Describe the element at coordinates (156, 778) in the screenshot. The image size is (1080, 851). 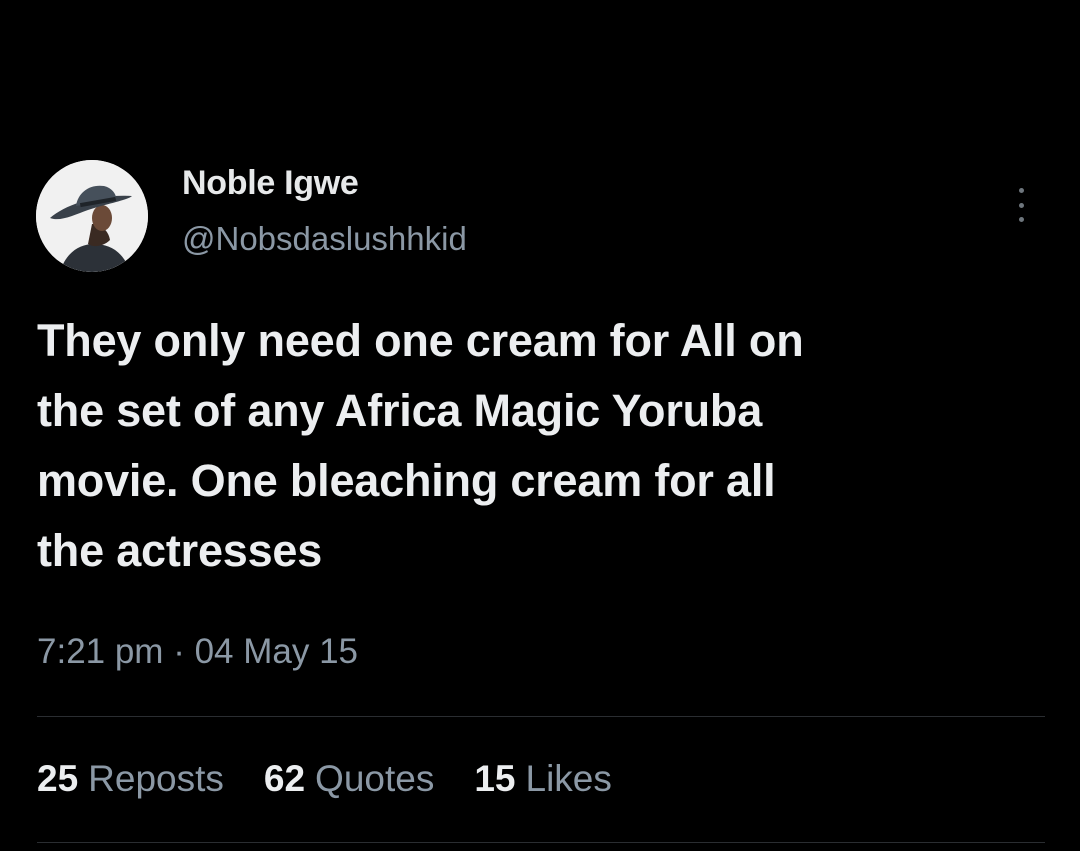
I see `reposts-label: Reposts` at that location.